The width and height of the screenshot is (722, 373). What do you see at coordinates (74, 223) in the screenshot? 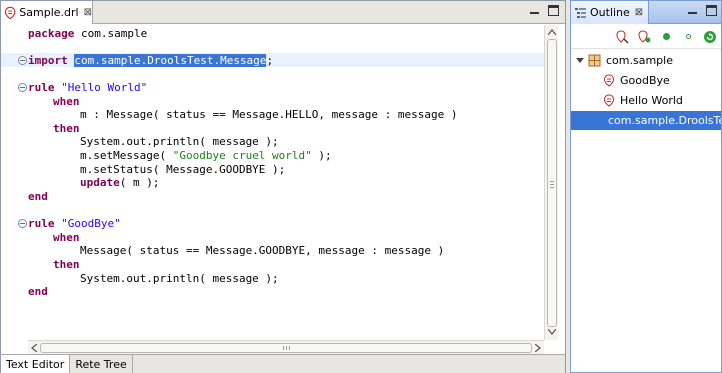
I see `code-line-rule-goodbye: rule "GoodBye"` at bounding box center [74, 223].